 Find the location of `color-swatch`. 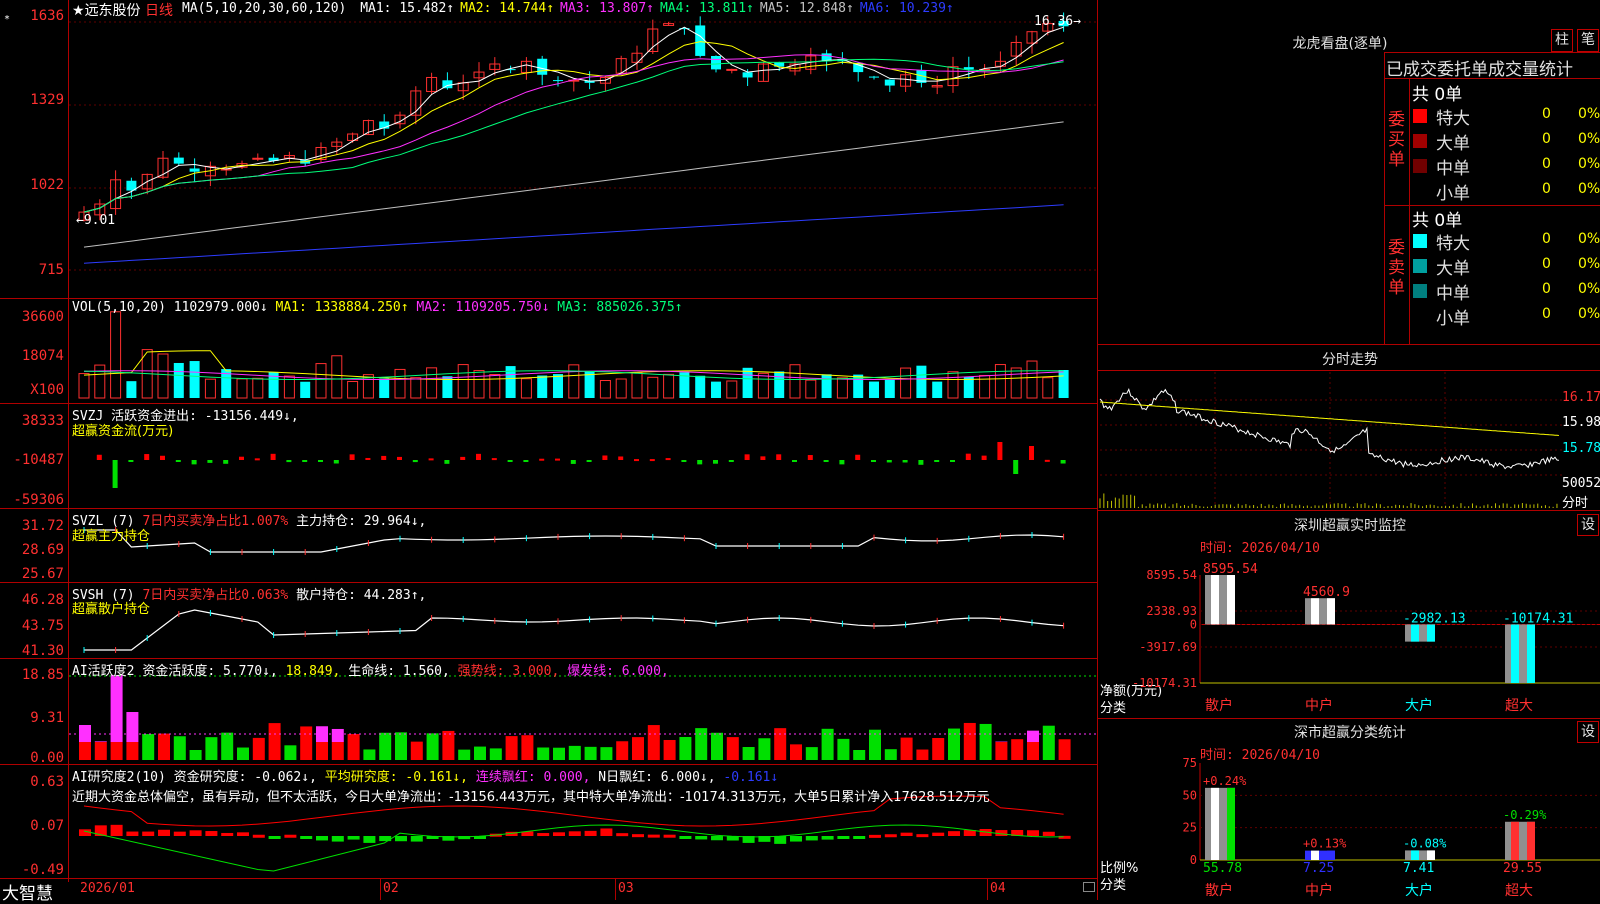

color-swatch is located at coordinates (1420, 166).